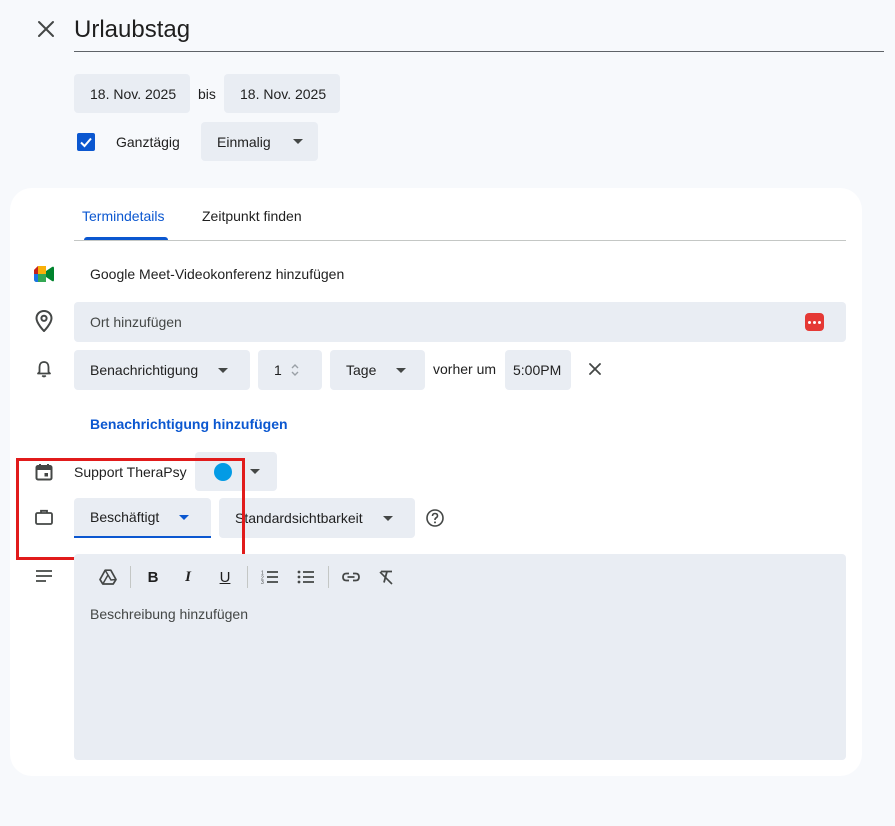 The width and height of the screenshot is (895, 826). Describe the element at coordinates (108, 577) in the screenshot. I see `drive-icon` at that location.